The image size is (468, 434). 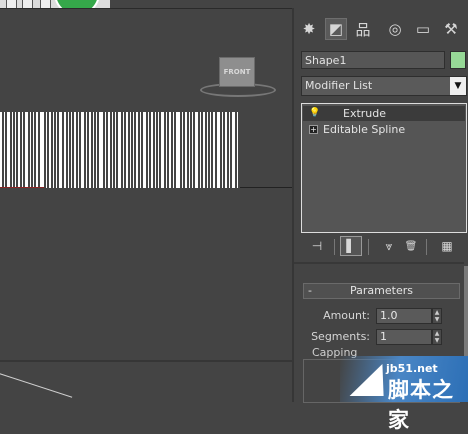 What do you see at coordinates (336, 29) in the screenshot?
I see `modify-tab-icon: ◩` at bounding box center [336, 29].